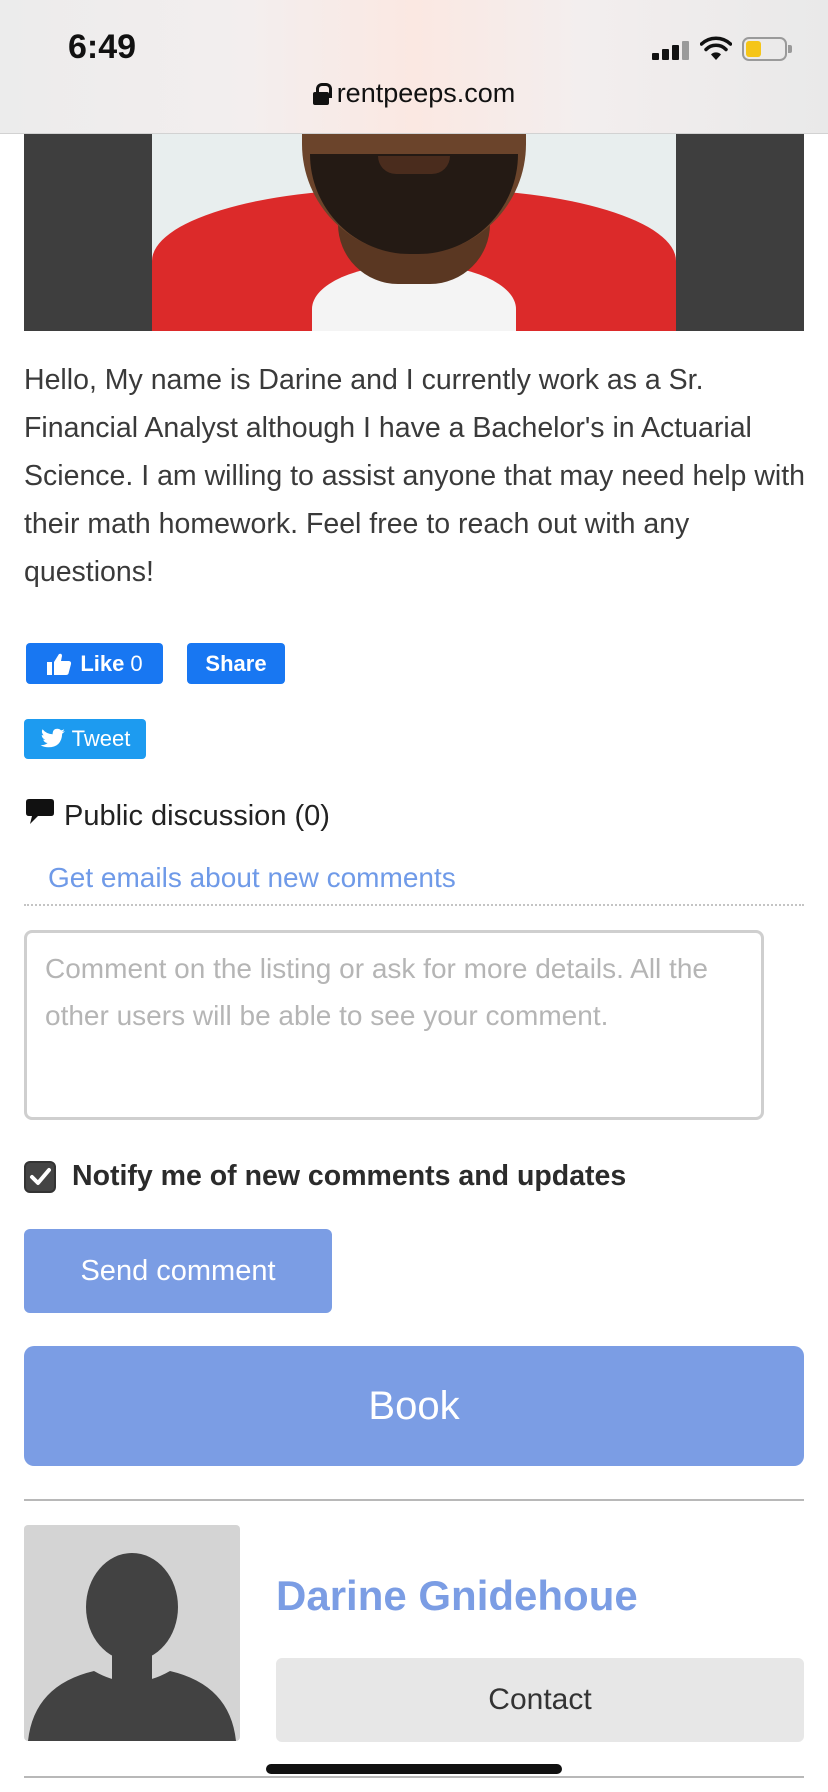  Describe the element at coordinates (349, 1176) in the screenshot. I see `notify-label: Notify me of new comments and updates` at that location.